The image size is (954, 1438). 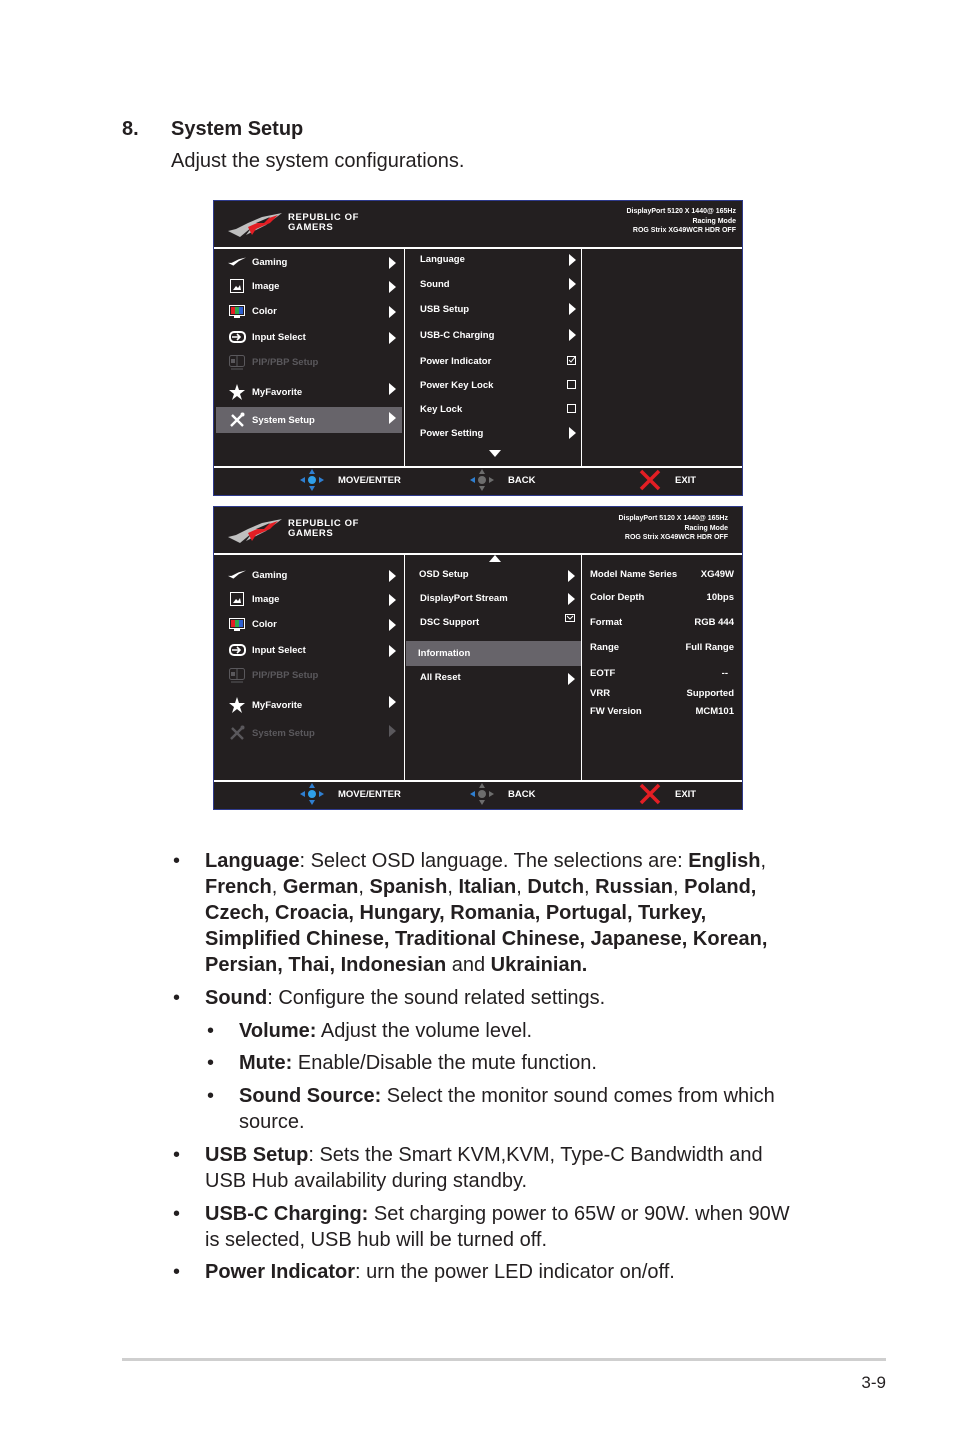 What do you see at coordinates (504, 1359) in the screenshot?
I see `footer-rule` at bounding box center [504, 1359].